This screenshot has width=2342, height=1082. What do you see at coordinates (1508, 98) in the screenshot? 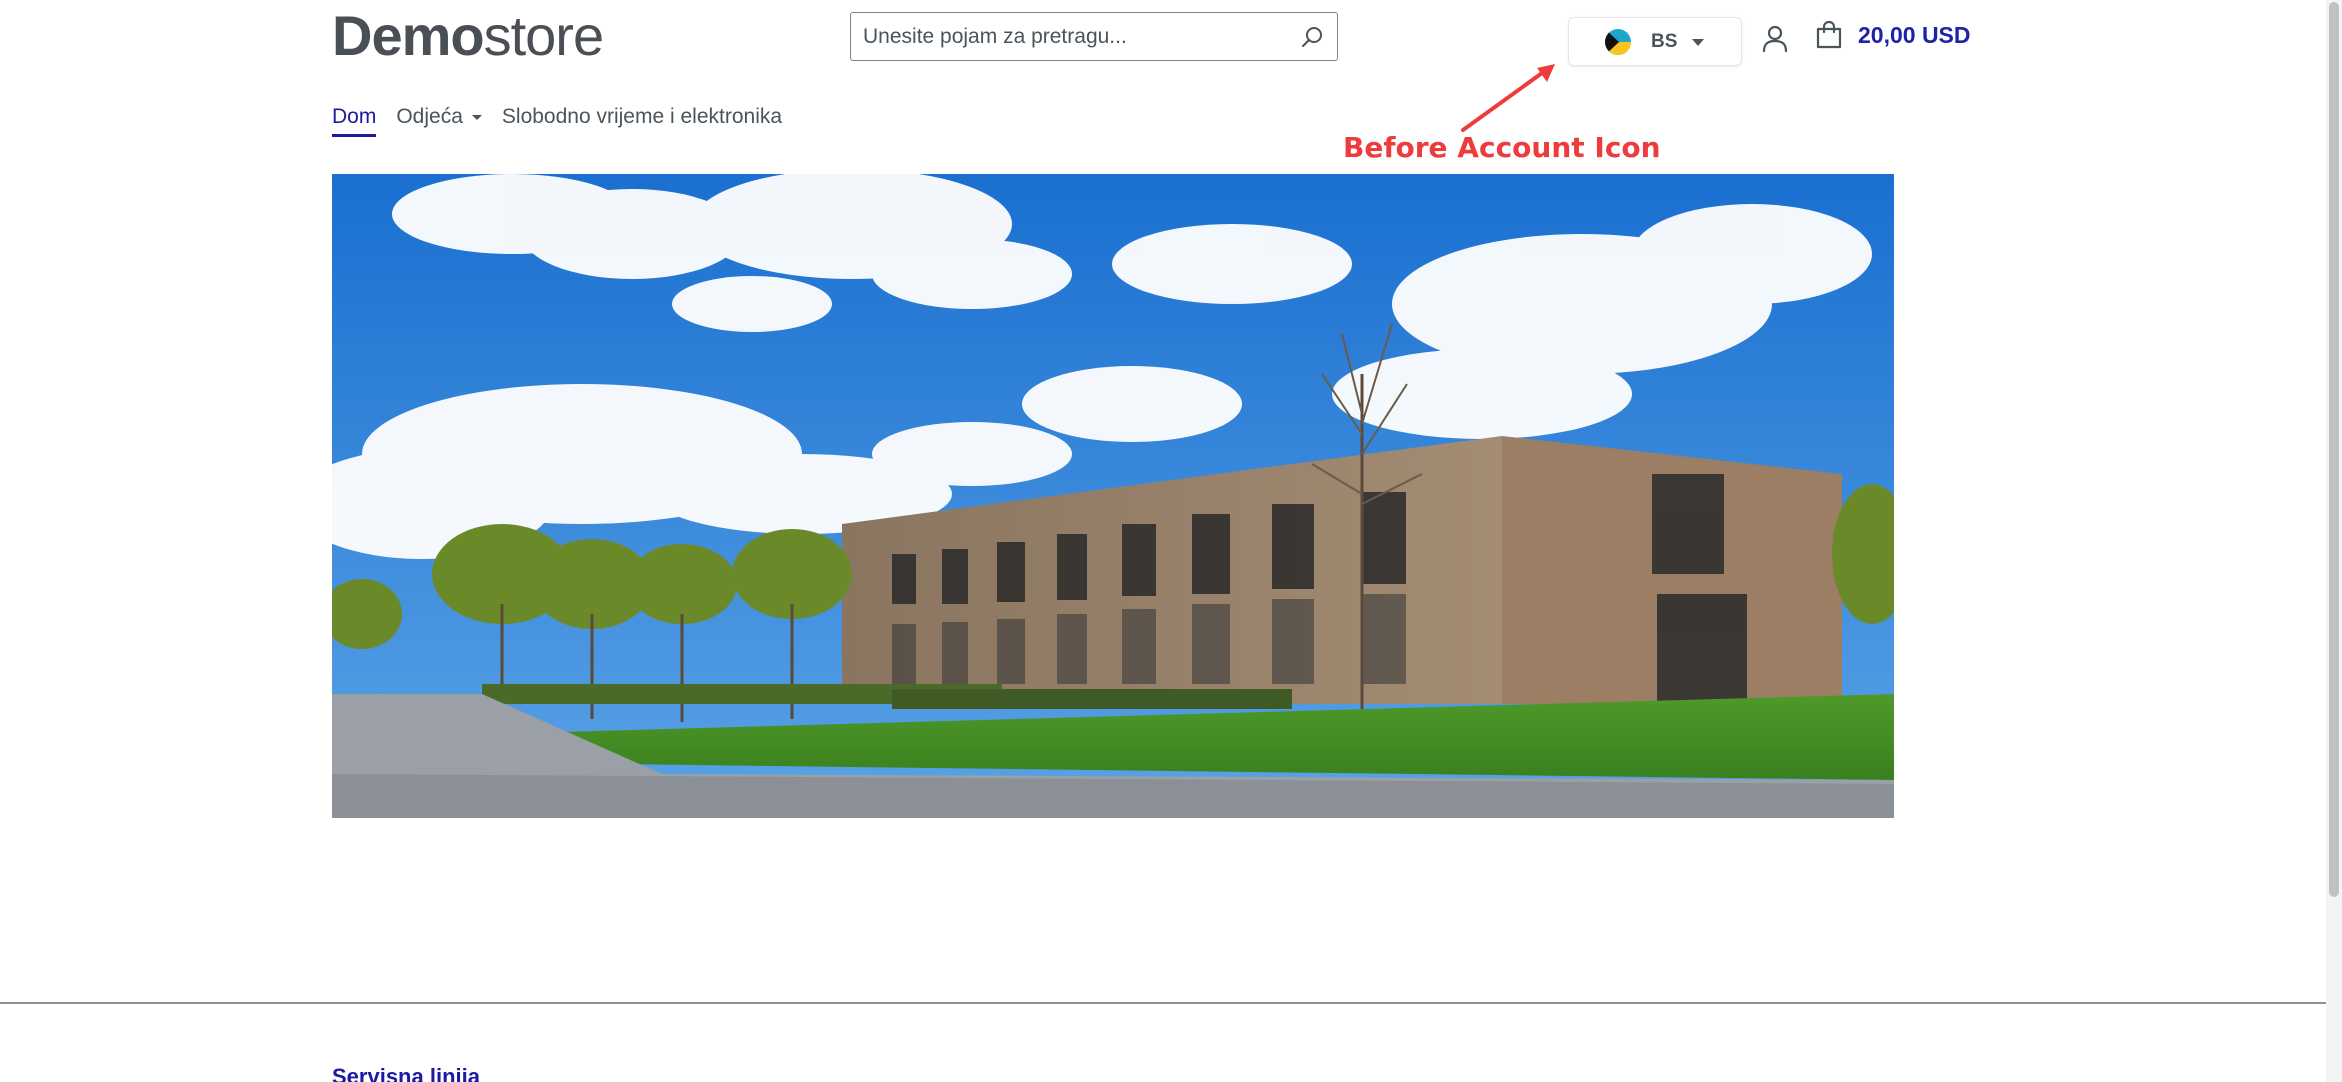
I see `annotation-arrow-icon` at bounding box center [1508, 98].